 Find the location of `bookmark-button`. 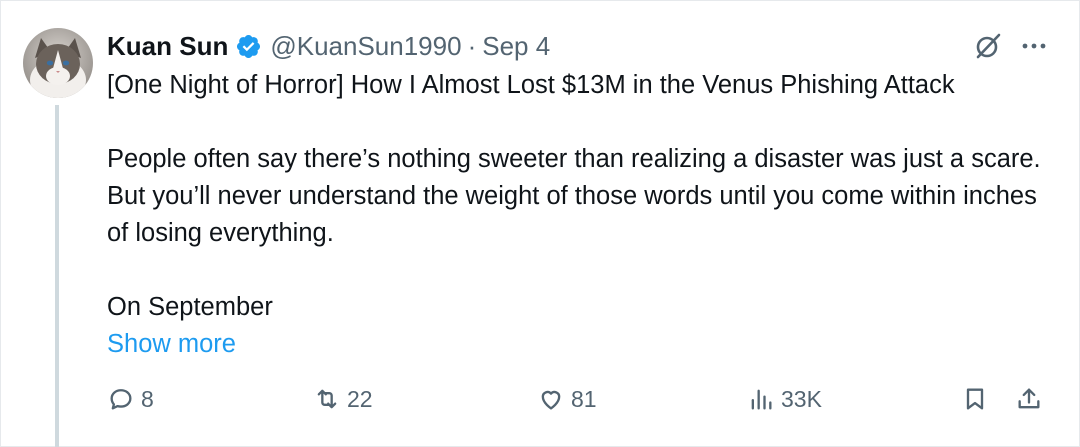

bookmark-button is located at coordinates (975, 399).